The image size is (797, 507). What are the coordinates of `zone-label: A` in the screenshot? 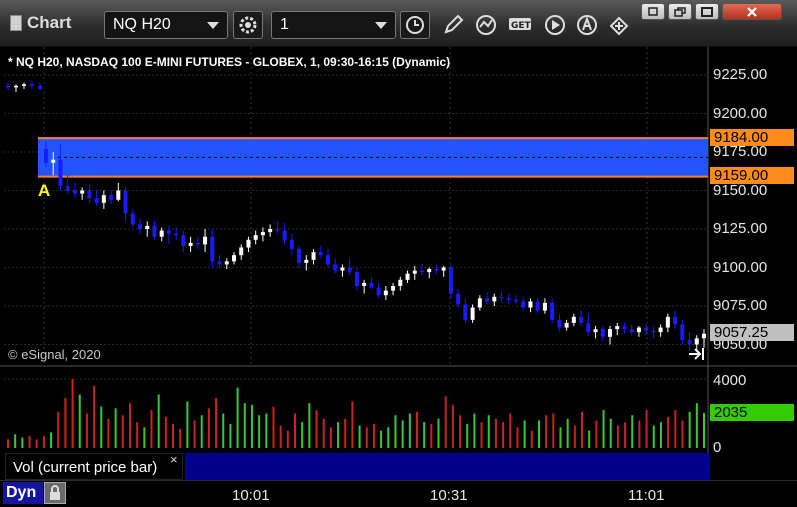 It's located at (44, 190).